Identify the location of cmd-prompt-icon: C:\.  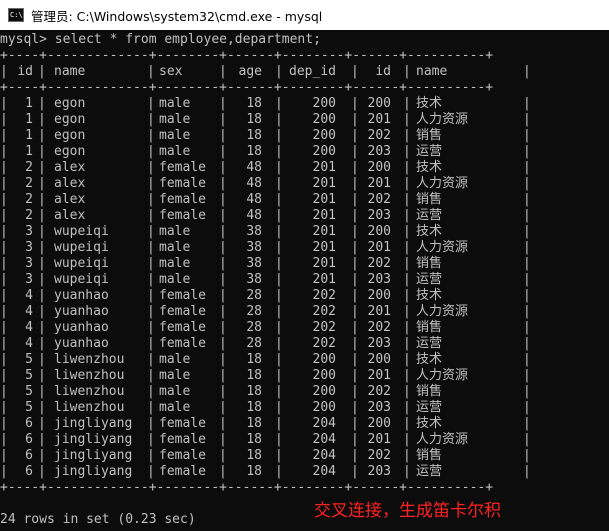
(16, 15).